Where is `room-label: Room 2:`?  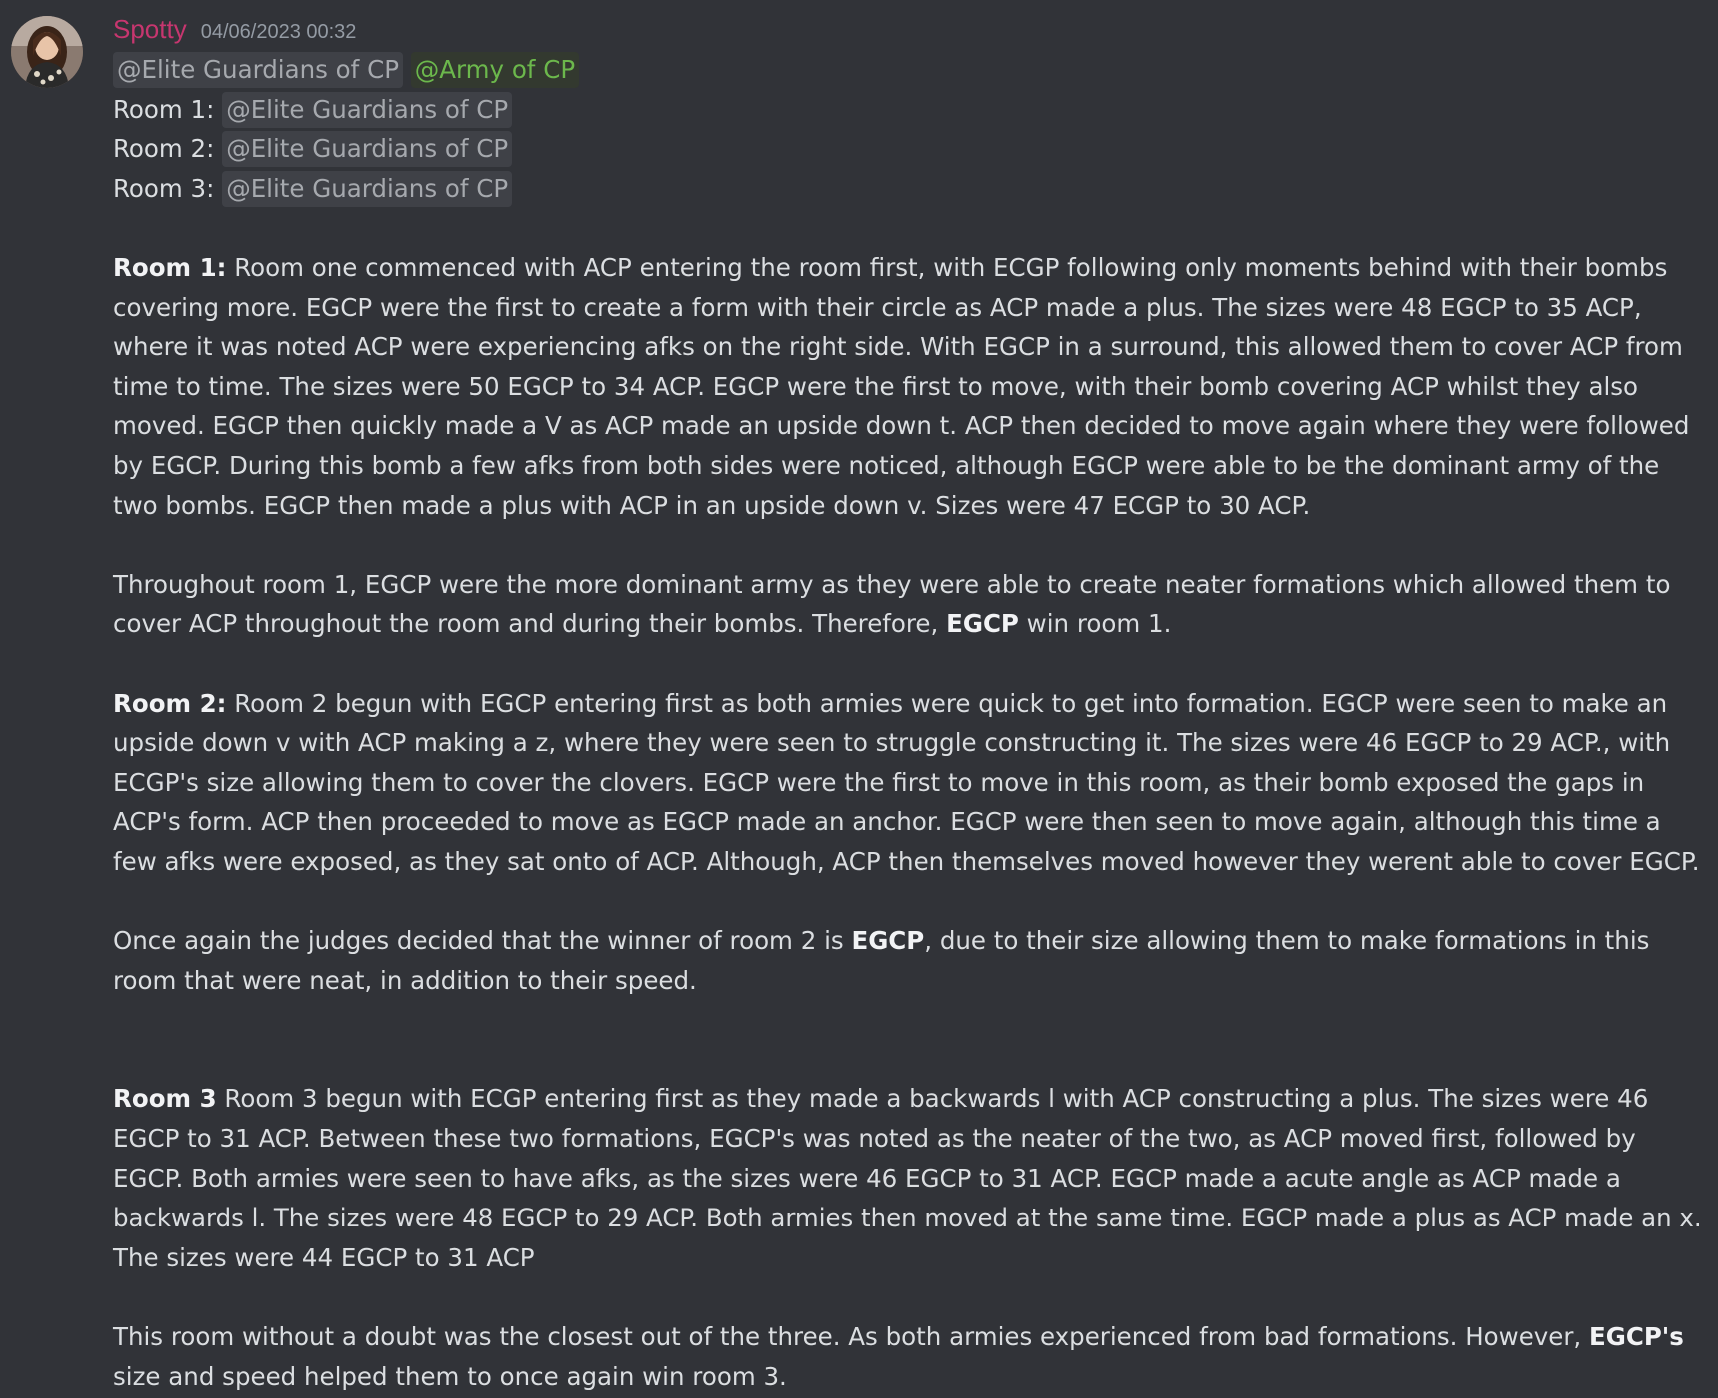 room-label: Room 2: is located at coordinates (164, 149).